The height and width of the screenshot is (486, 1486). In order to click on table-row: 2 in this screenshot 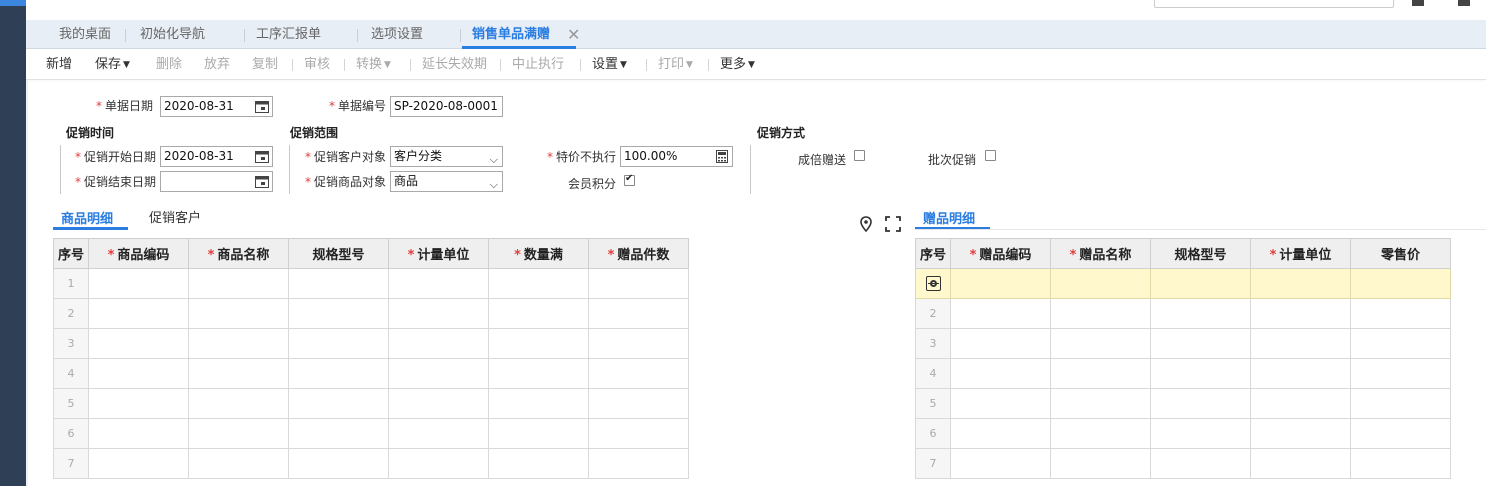, I will do `click(371, 313)`.